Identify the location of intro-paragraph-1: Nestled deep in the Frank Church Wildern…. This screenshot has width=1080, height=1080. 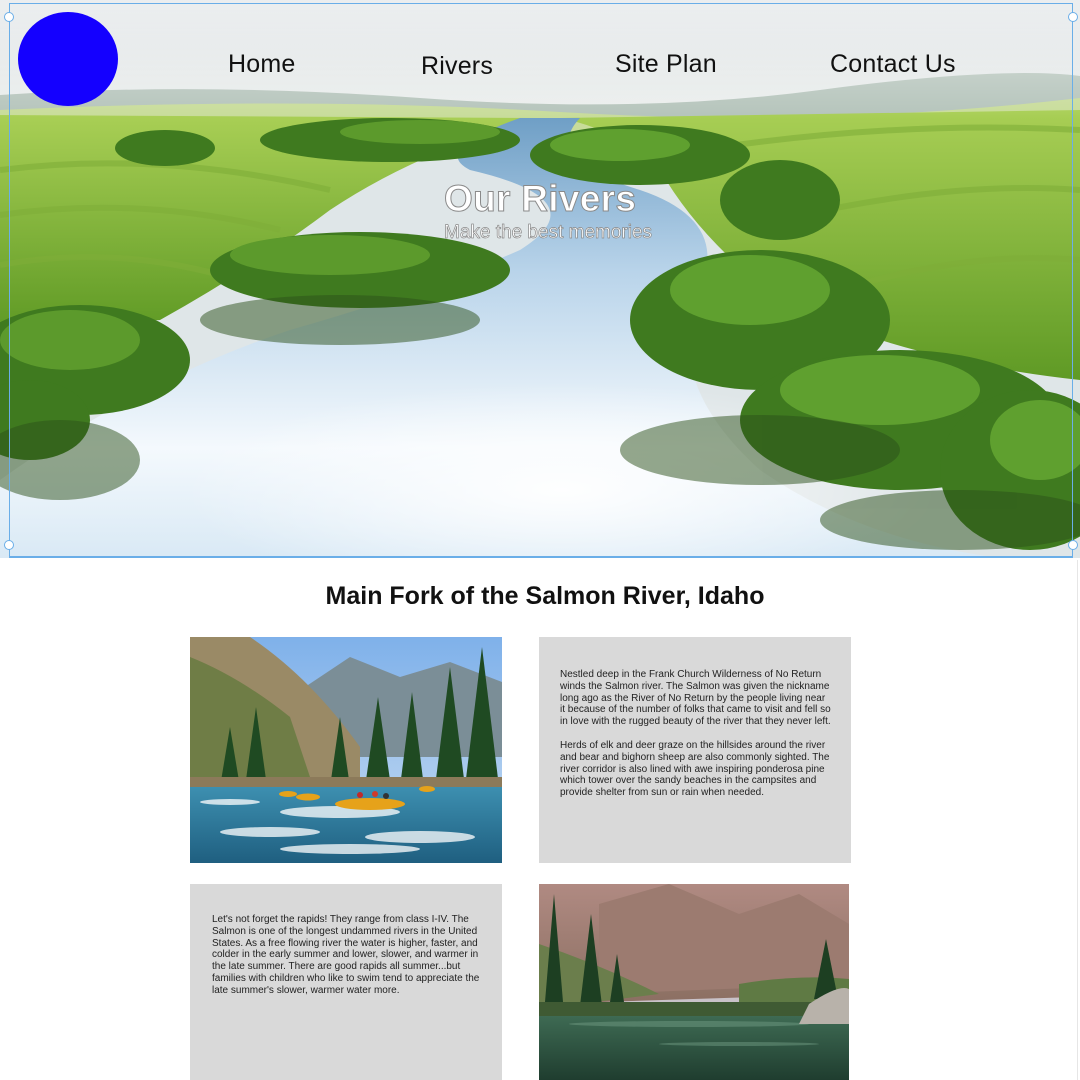
(695, 698).